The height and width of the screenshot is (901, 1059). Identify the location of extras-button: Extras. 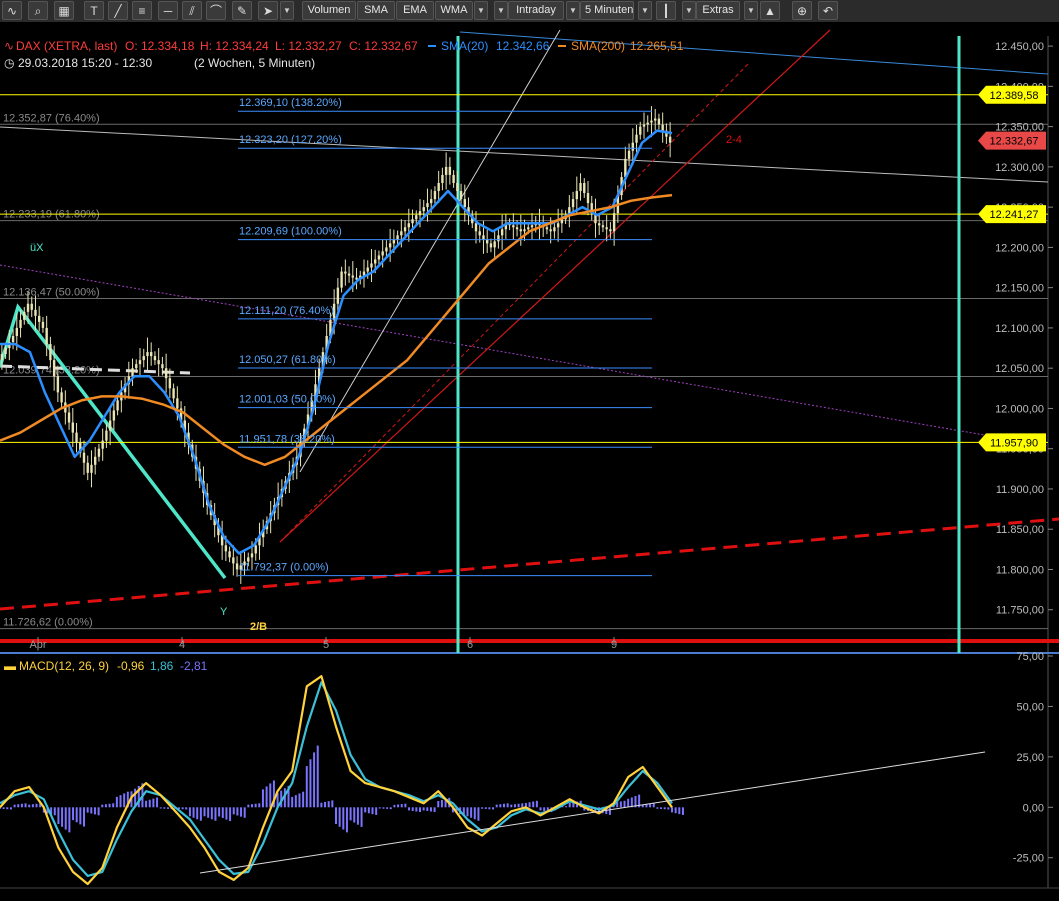
(718, 10).